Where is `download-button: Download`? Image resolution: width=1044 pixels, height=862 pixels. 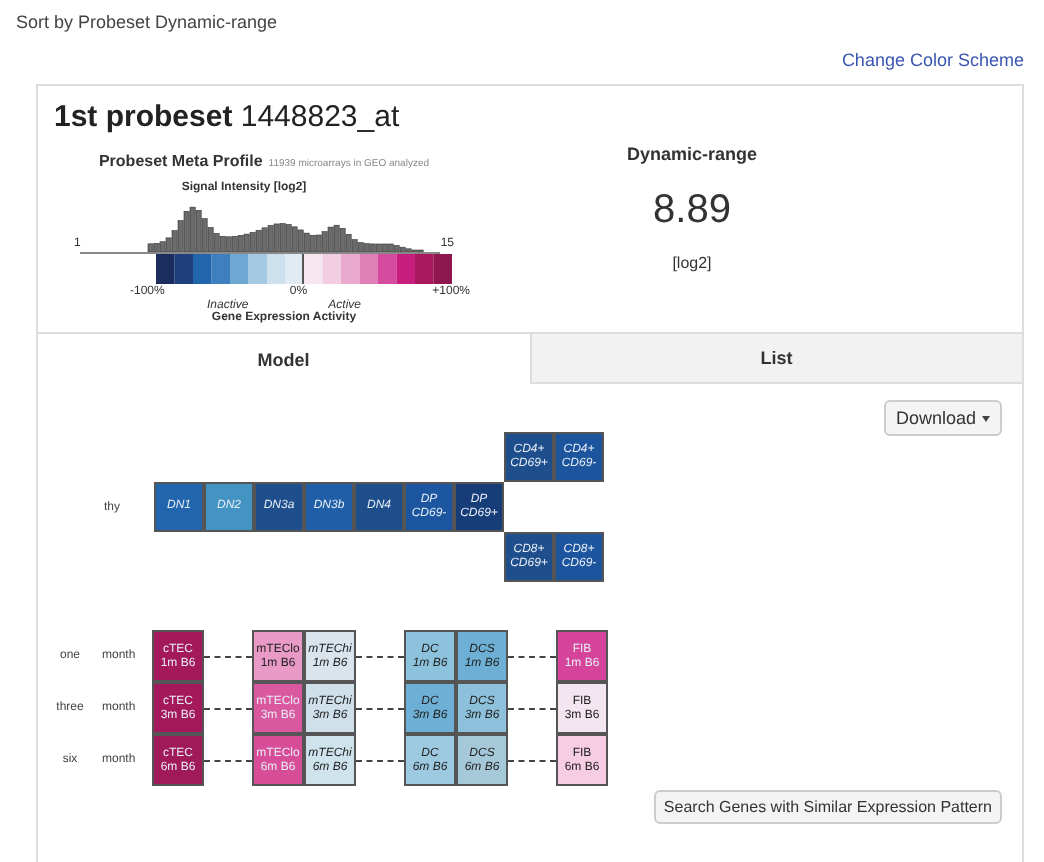
download-button: Download is located at coordinates (942, 418).